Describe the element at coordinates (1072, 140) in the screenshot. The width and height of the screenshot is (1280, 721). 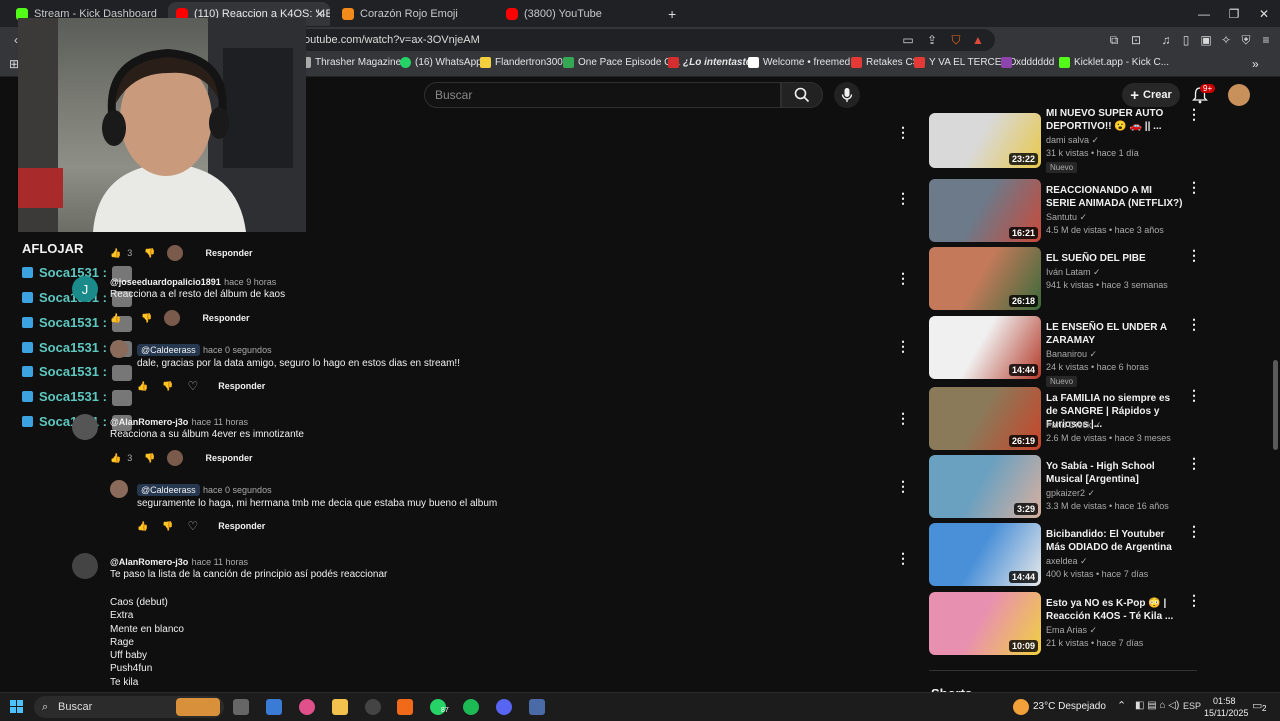
I see `video-channel: dami salva ✓` at that location.